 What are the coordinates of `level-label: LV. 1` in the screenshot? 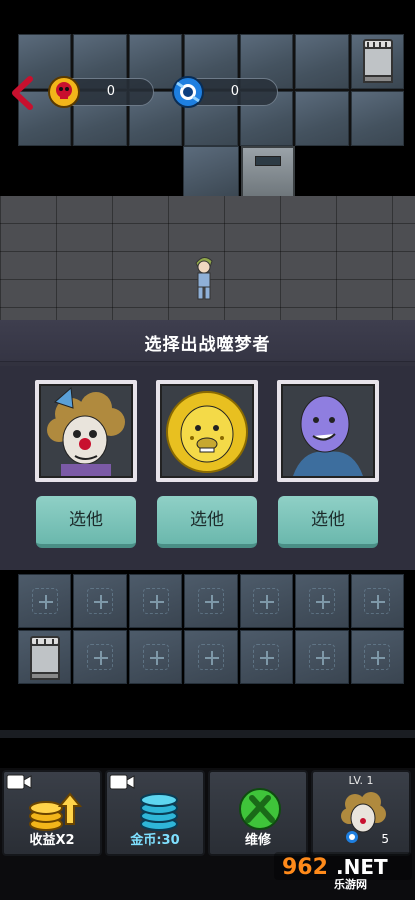 It's located at (361, 780).